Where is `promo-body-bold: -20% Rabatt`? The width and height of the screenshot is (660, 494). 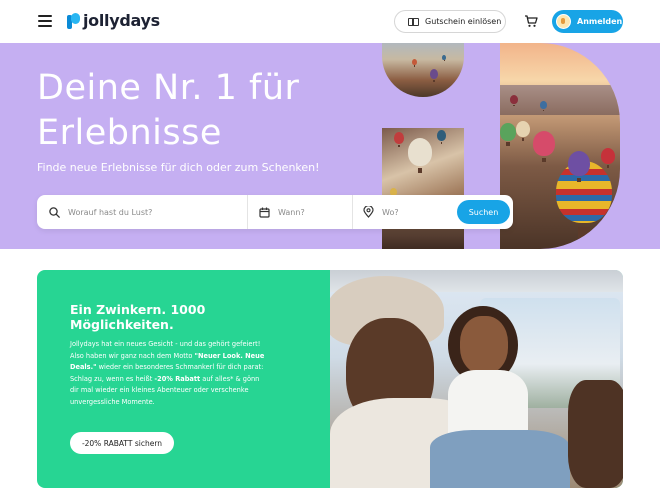
promo-body-bold: -20% Rabatt is located at coordinates (177, 378).